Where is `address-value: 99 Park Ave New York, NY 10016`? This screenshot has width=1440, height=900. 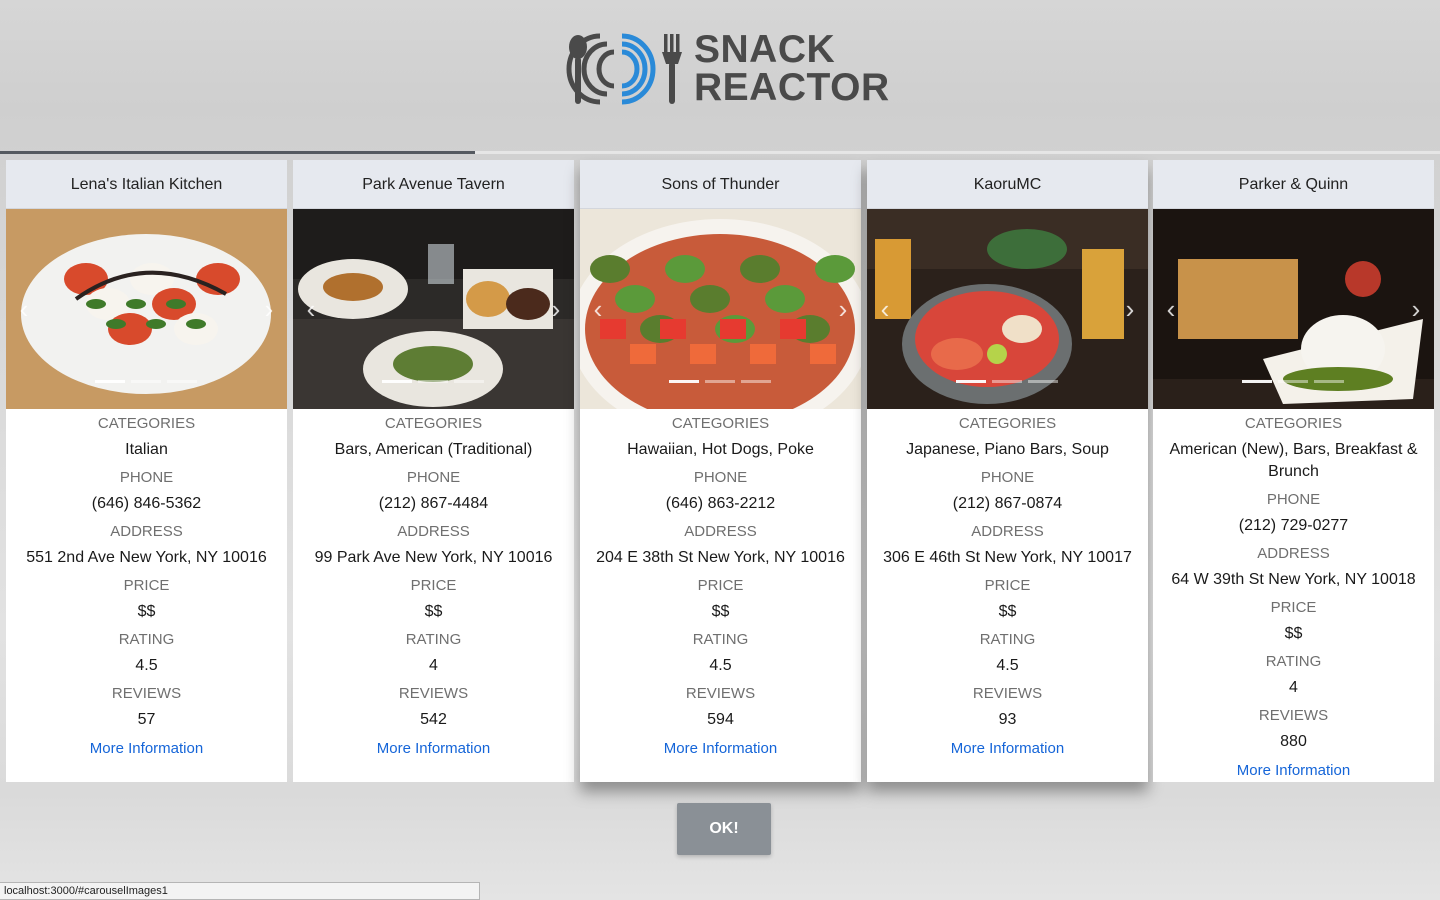
address-value: 99 Park Ave New York, NY 10016 is located at coordinates (433, 557).